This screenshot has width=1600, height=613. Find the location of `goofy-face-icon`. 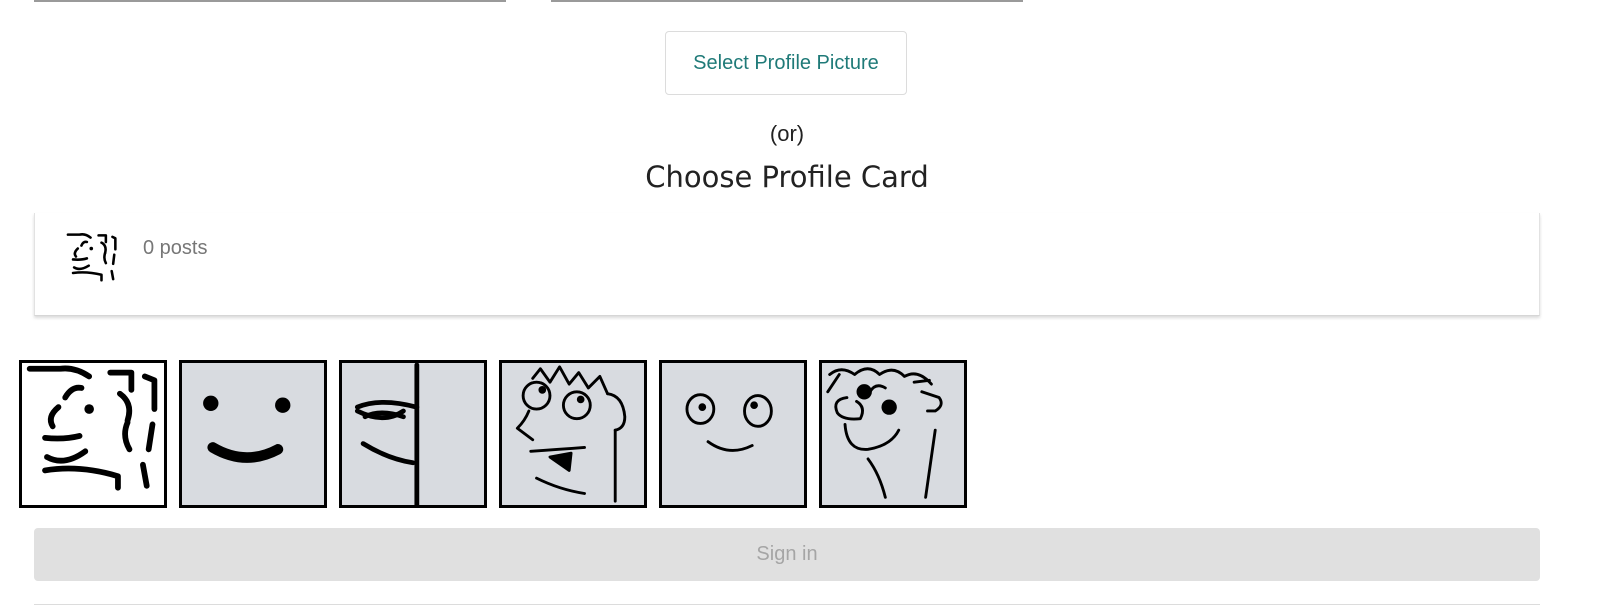

goofy-face-icon is located at coordinates (571, 434).